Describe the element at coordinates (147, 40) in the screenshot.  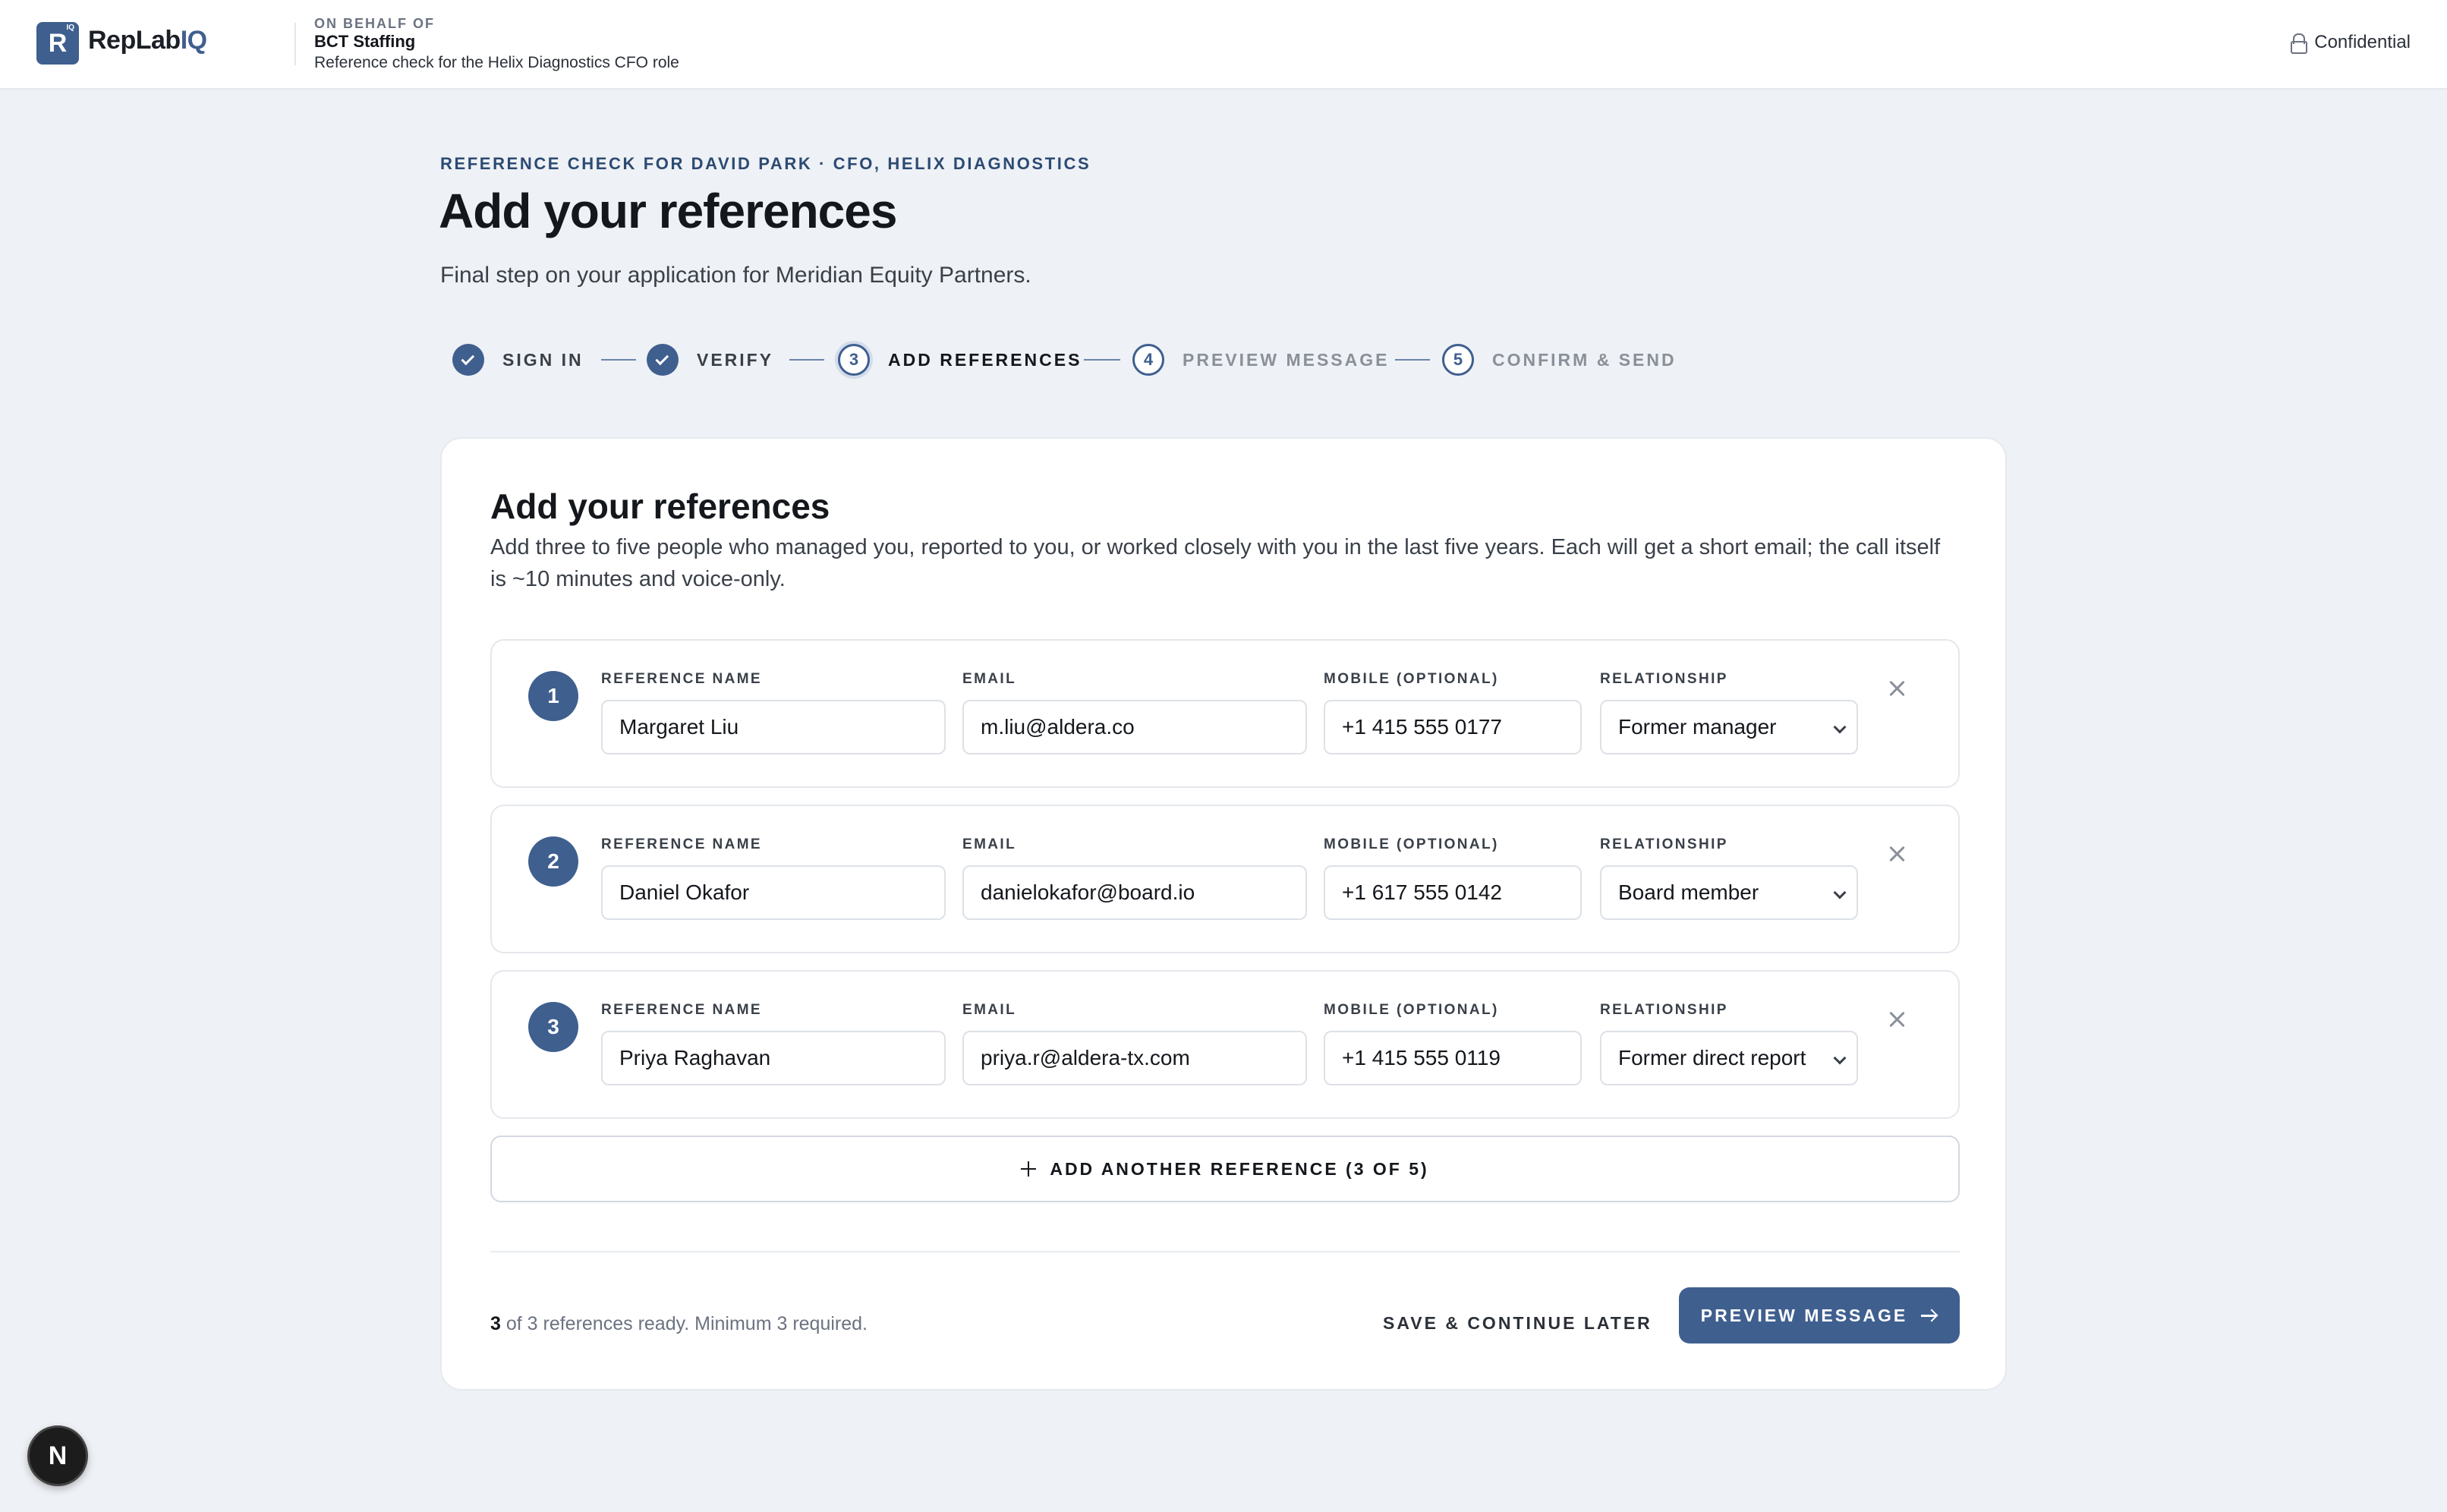
I see `logo-text: RepLabIQ` at that location.